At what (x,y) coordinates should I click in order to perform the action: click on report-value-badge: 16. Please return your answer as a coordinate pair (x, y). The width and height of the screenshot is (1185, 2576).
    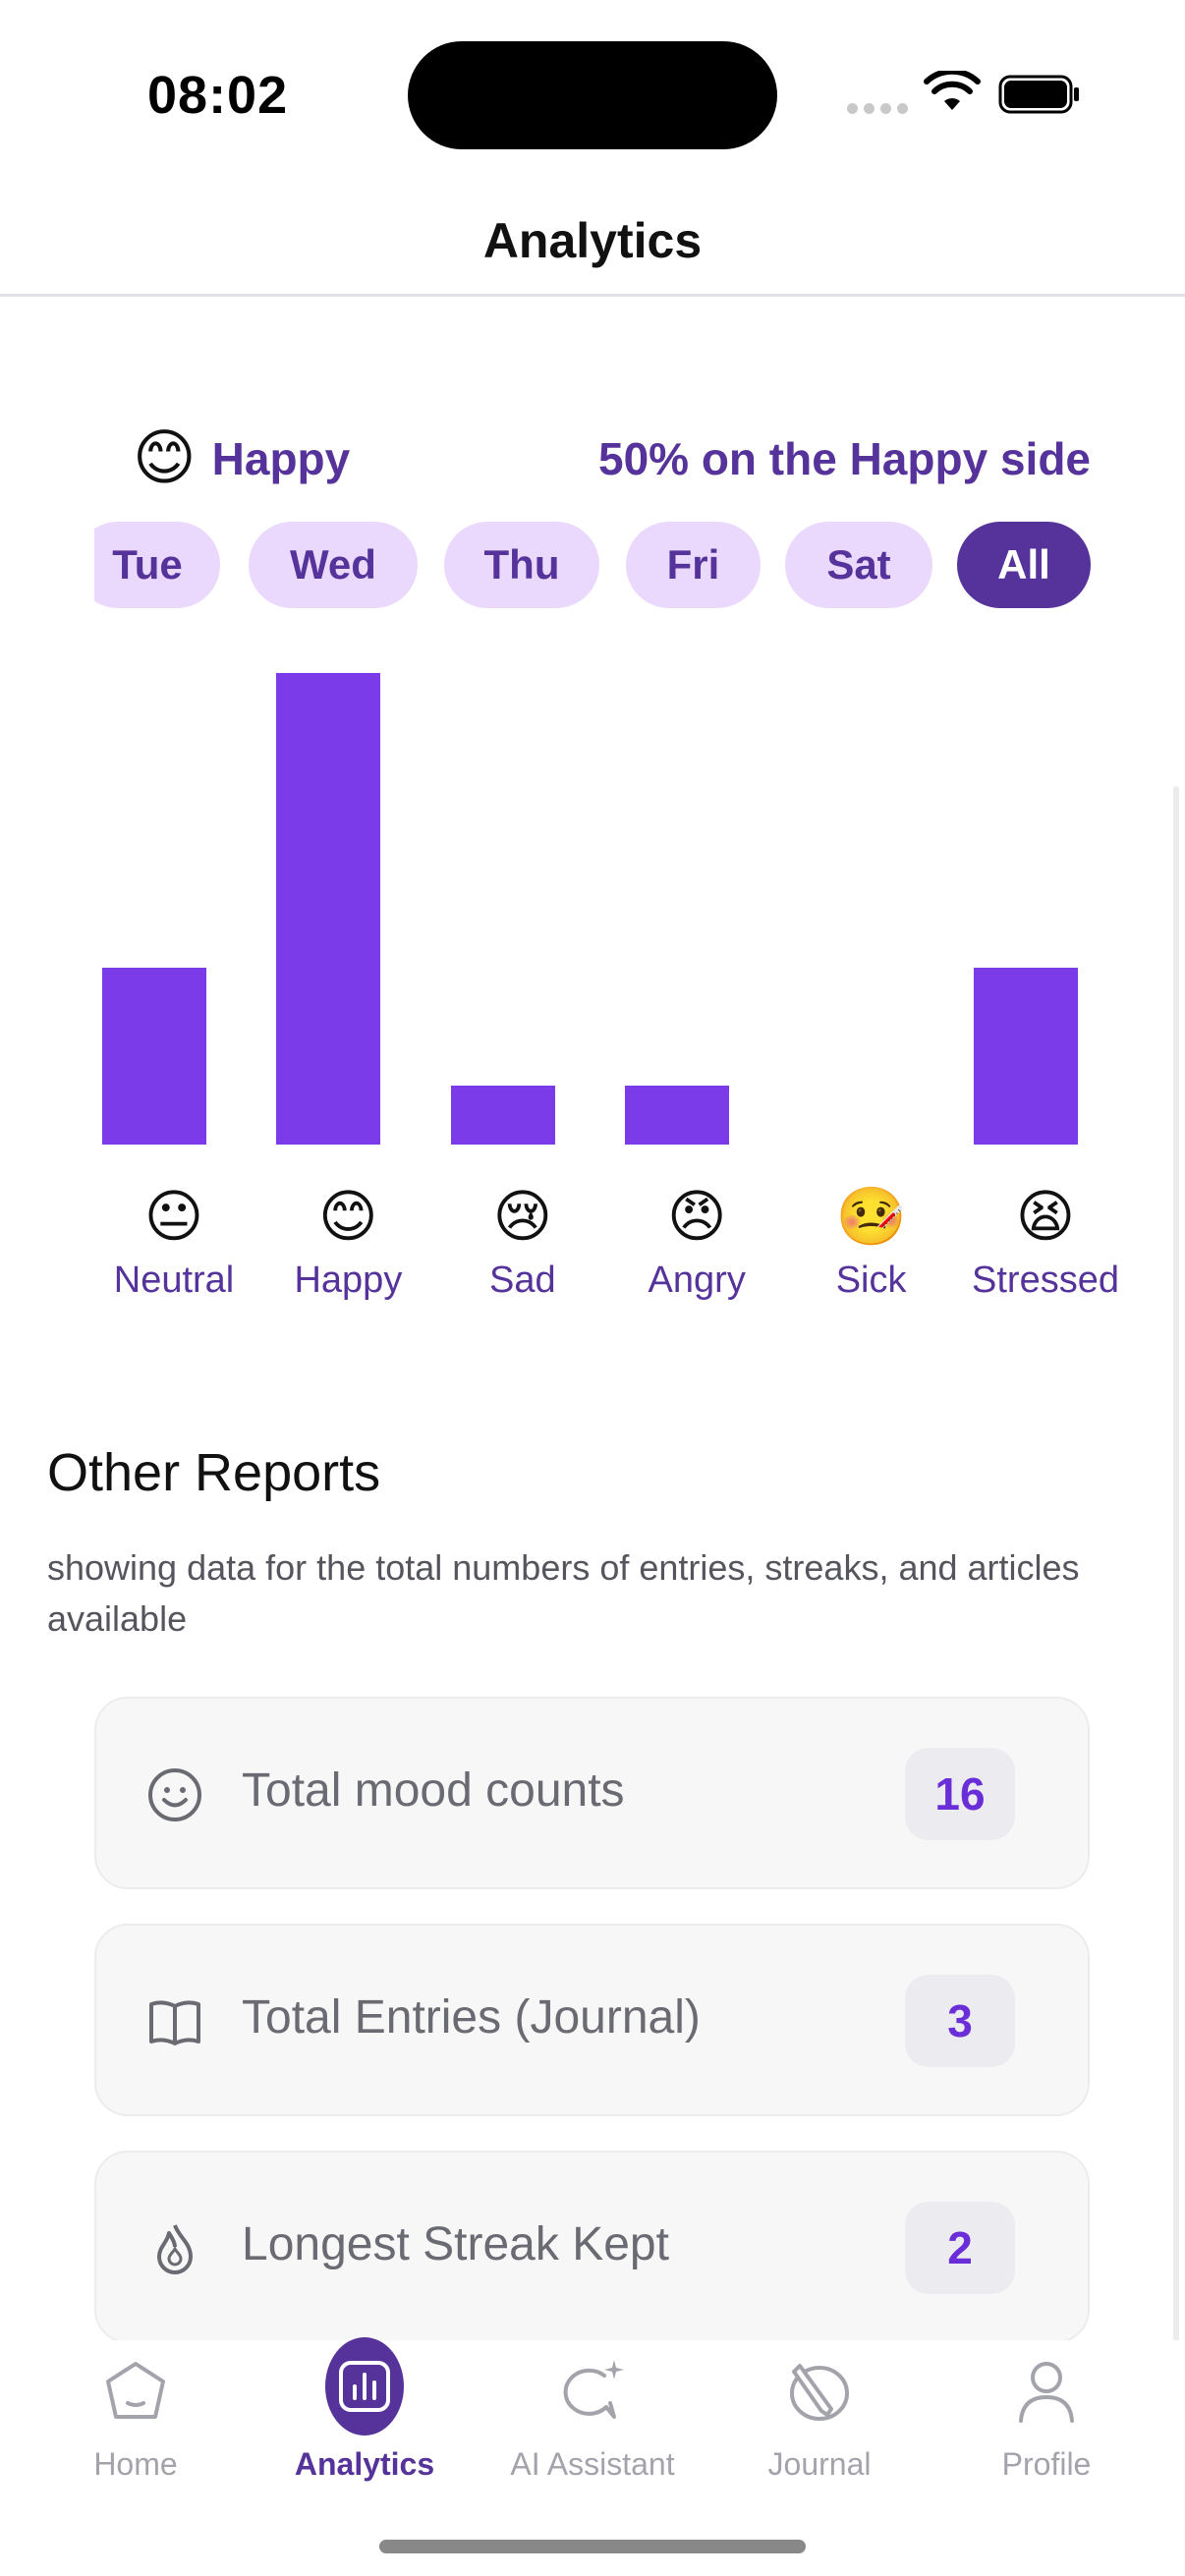
    Looking at the image, I should click on (960, 1794).